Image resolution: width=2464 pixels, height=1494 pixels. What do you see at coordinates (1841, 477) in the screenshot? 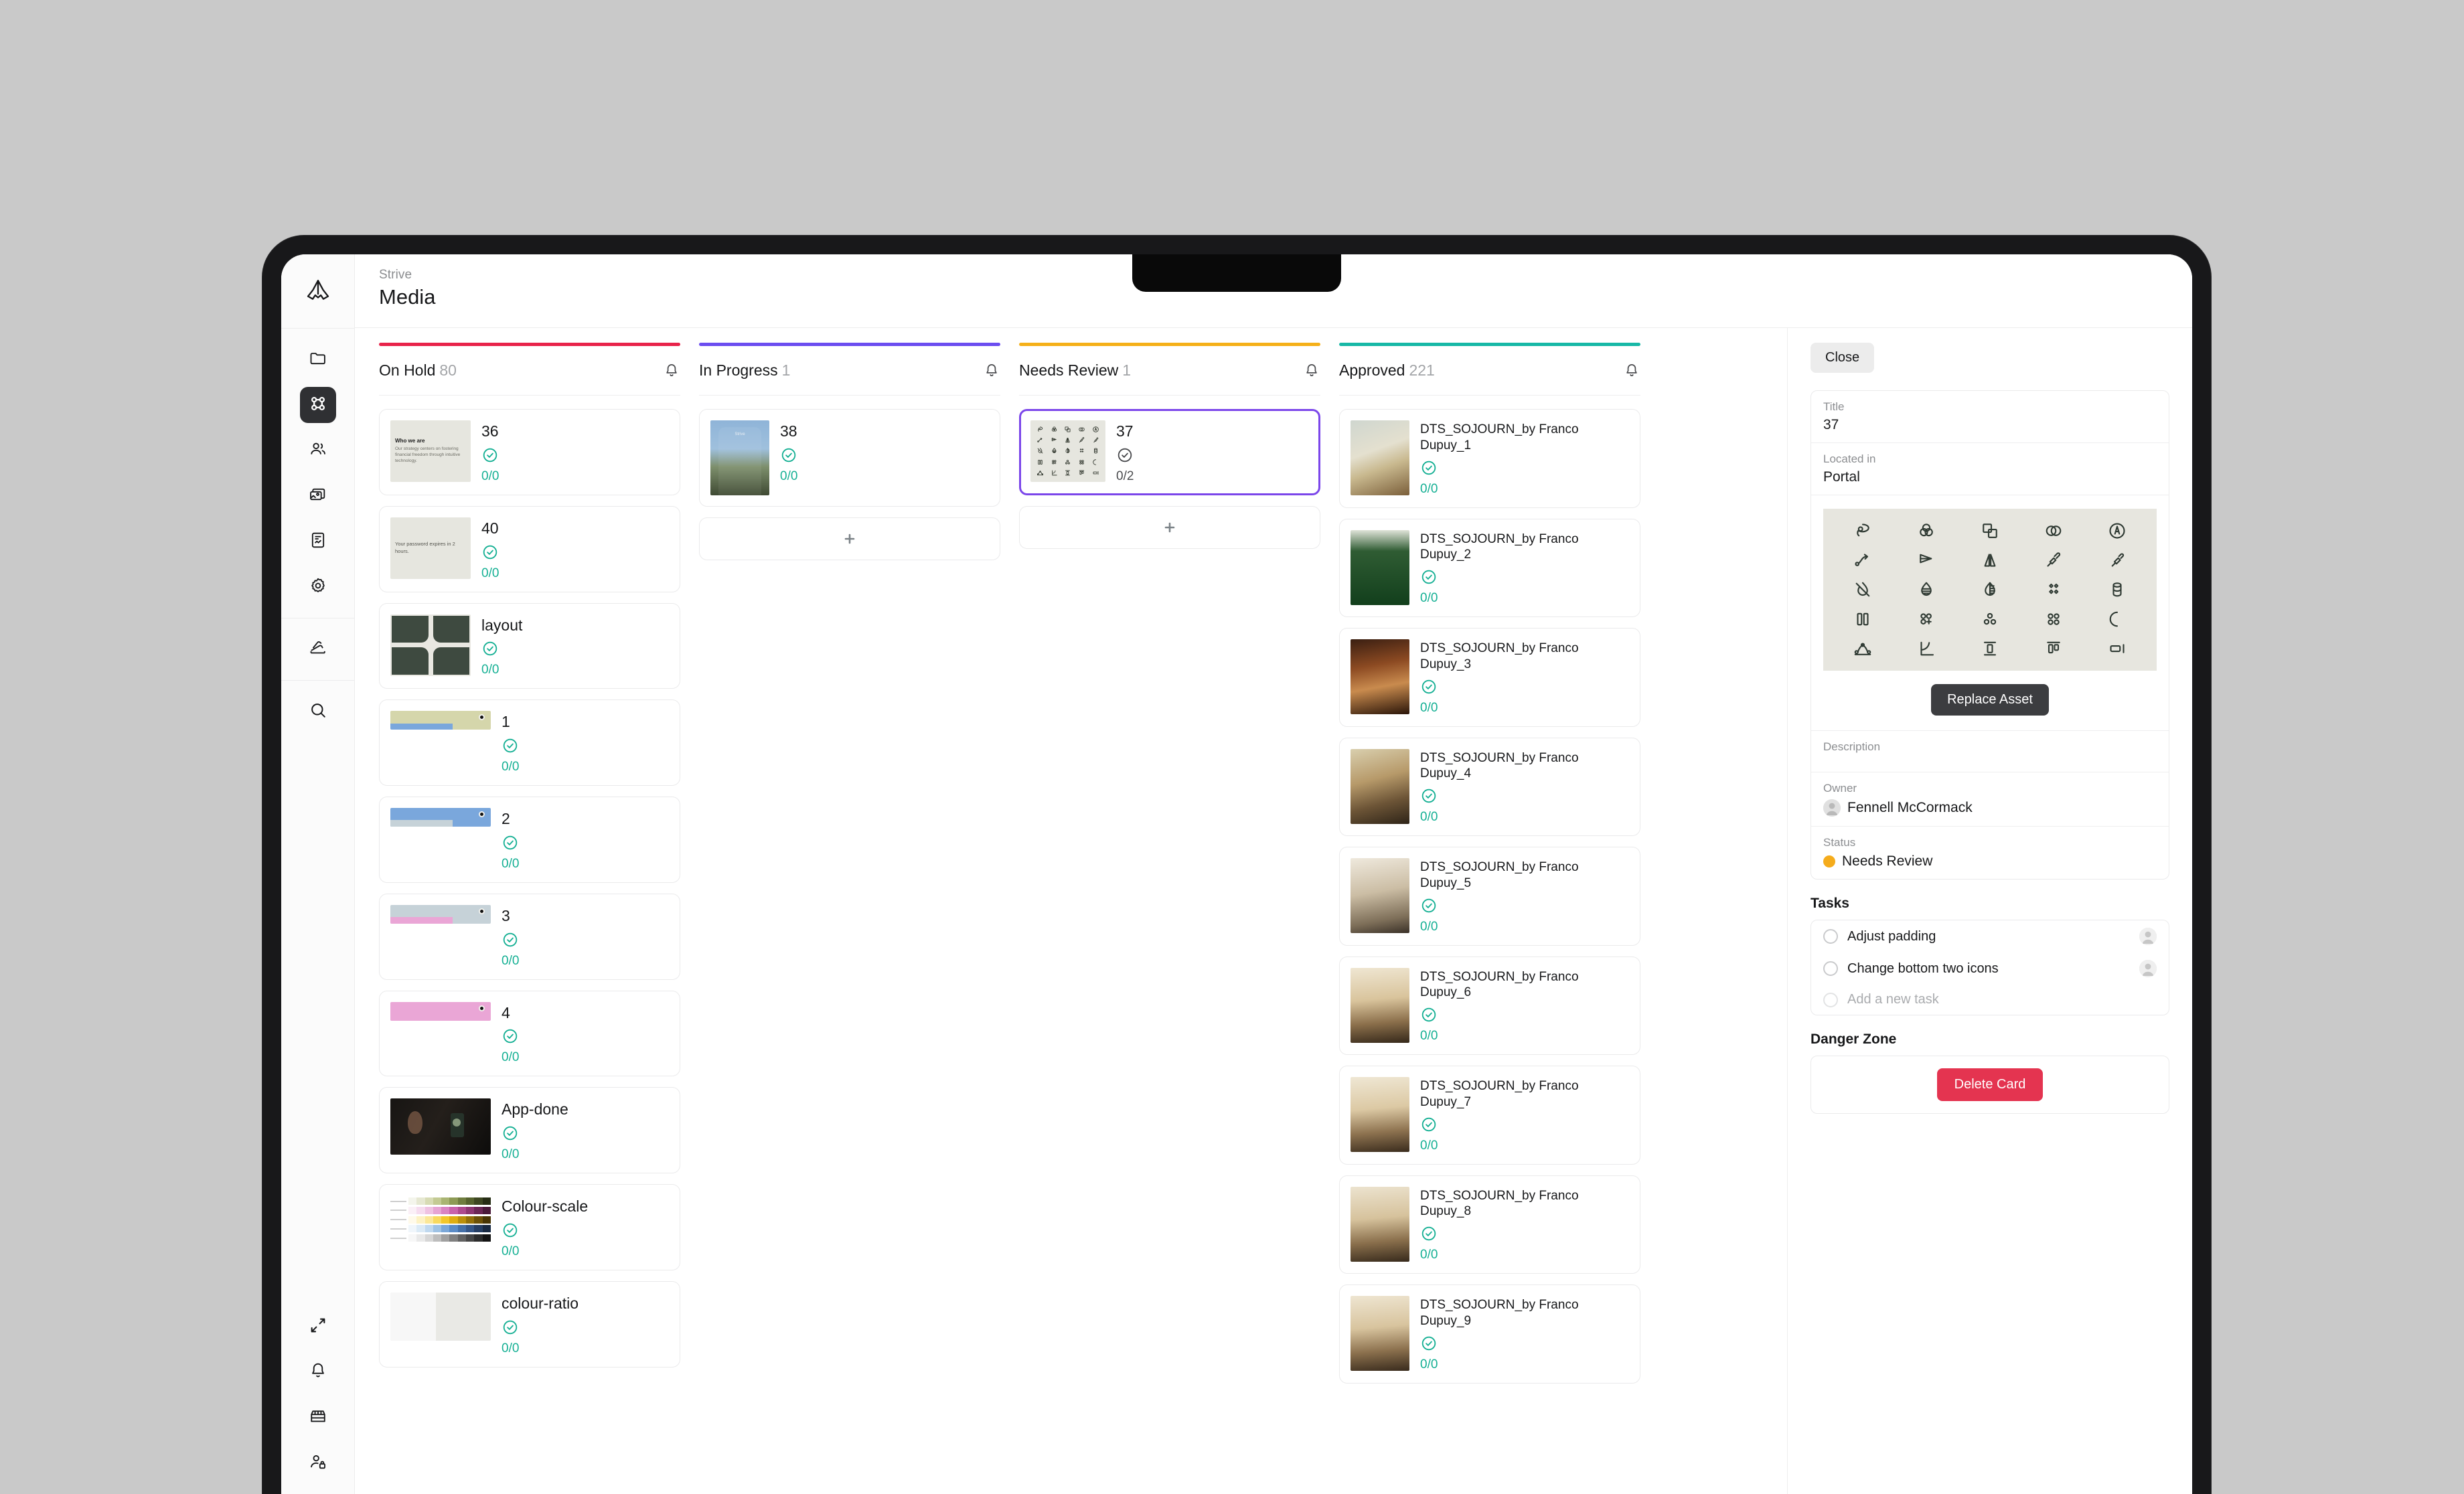
I see `field-located-in-value: Portal` at bounding box center [1841, 477].